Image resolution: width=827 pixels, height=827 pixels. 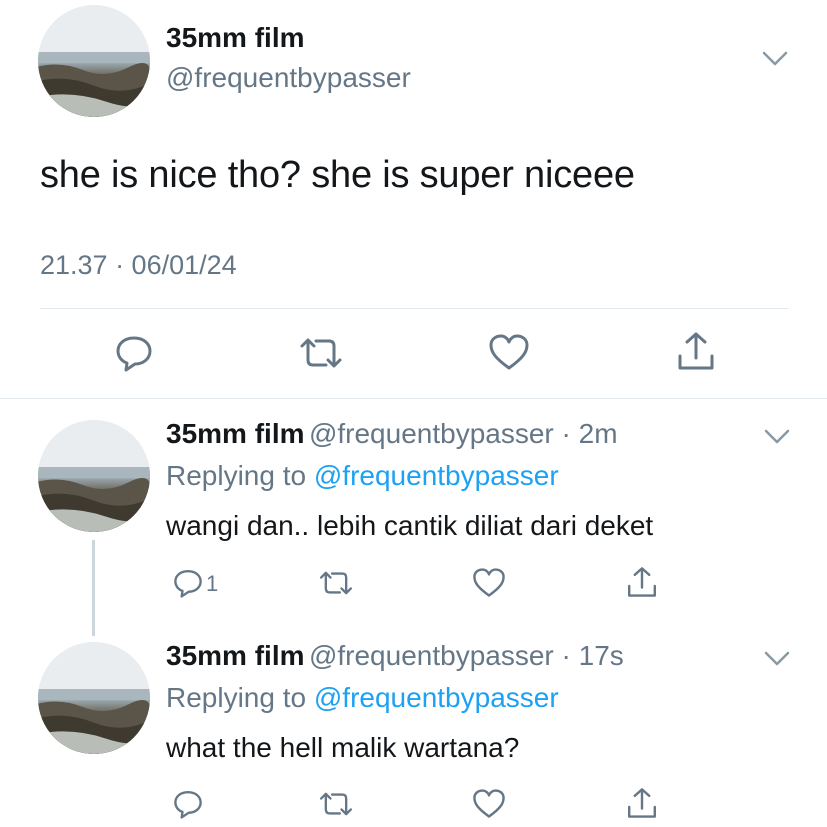 What do you see at coordinates (212, 583) in the screenshot?
I see `reply-count: 1` at bounding box center [212, 583].